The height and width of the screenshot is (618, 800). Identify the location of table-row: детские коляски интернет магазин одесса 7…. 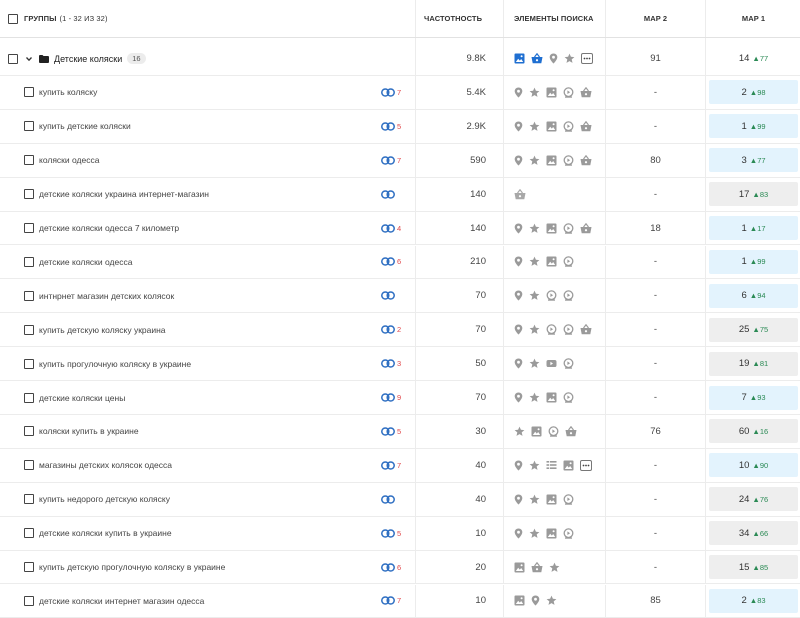
(400, 601).